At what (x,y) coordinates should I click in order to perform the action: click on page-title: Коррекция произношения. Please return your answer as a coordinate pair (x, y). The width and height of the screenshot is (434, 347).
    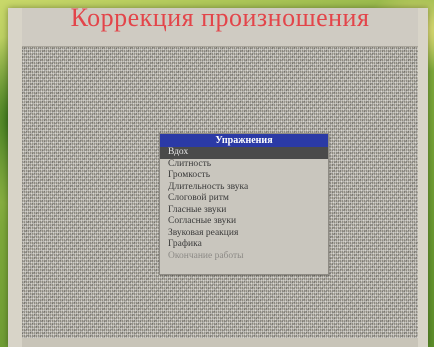
    Looking at the image, I should click on (220, 20).